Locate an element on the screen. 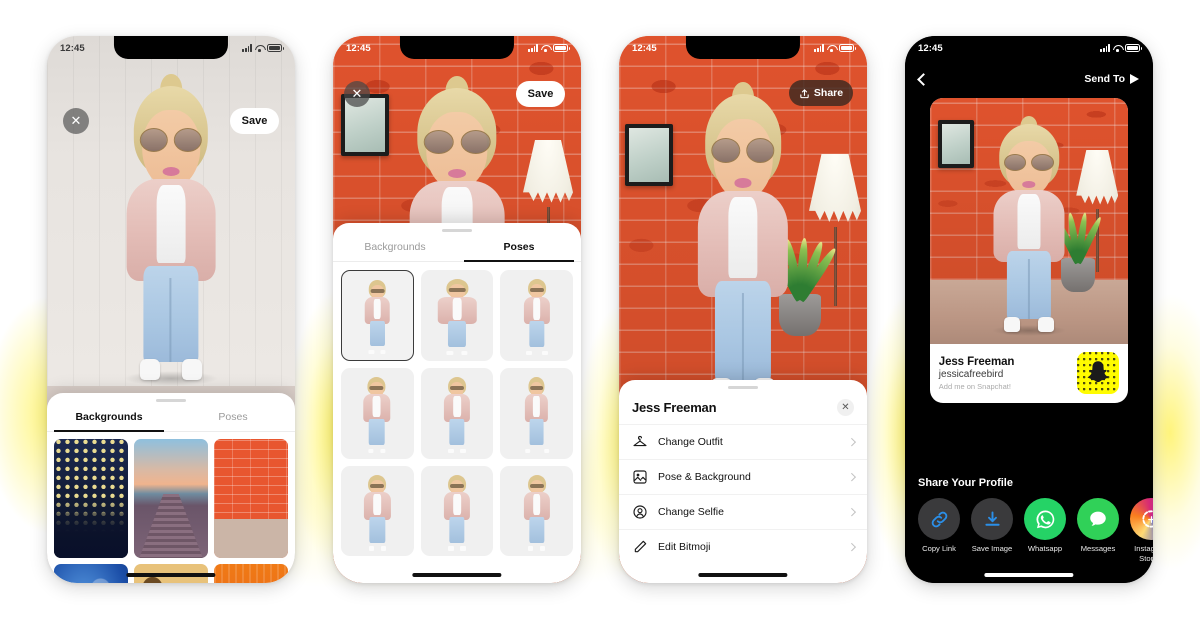 This screenshot has width=1200, height=621. top-navigation: Send To is located at coordinates (1029, 79).